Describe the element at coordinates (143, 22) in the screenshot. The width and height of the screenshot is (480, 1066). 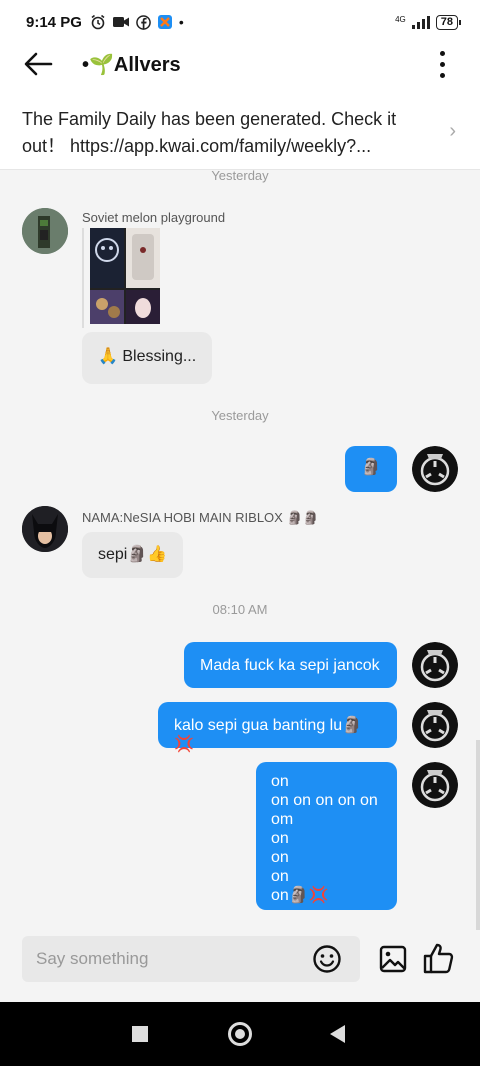
I see `facebook-icon` at that location.